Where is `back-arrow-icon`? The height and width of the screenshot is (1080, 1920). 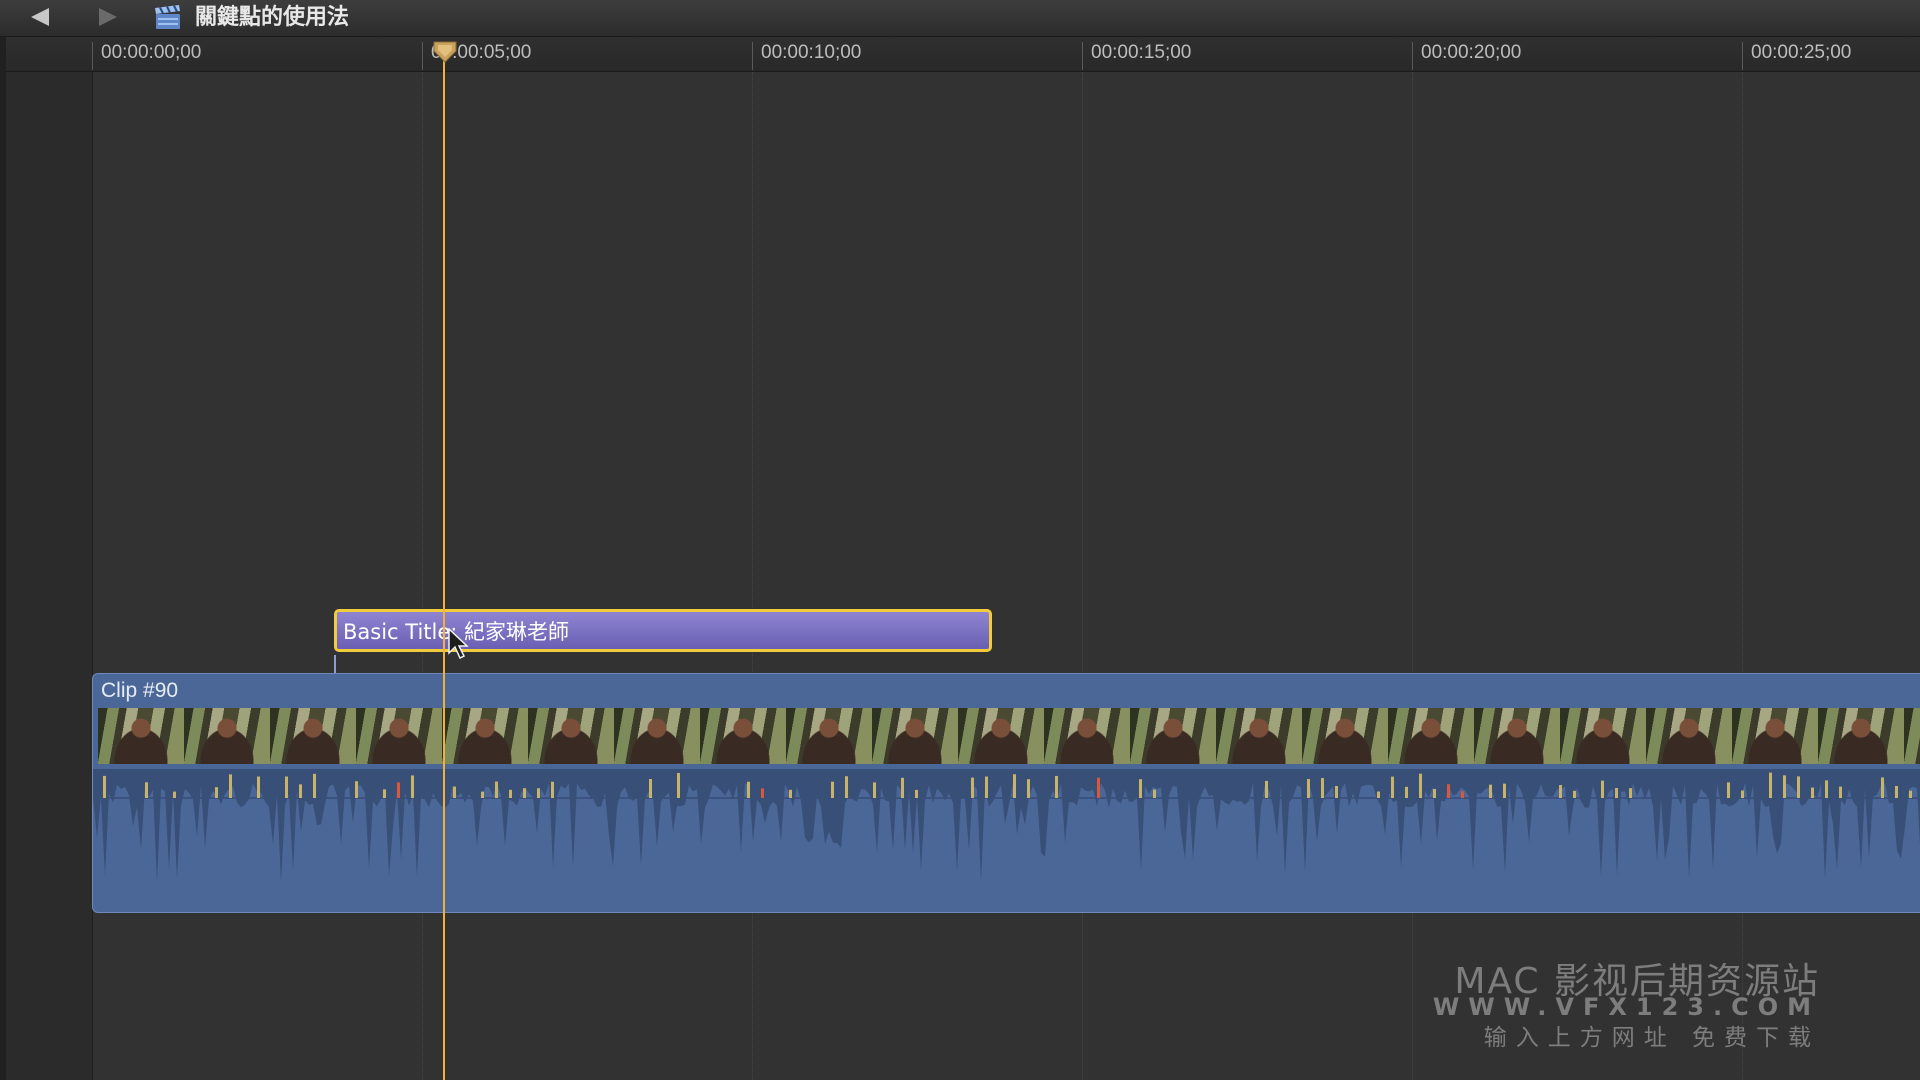 back-arrow-icon is located at coordinates (40, 17).